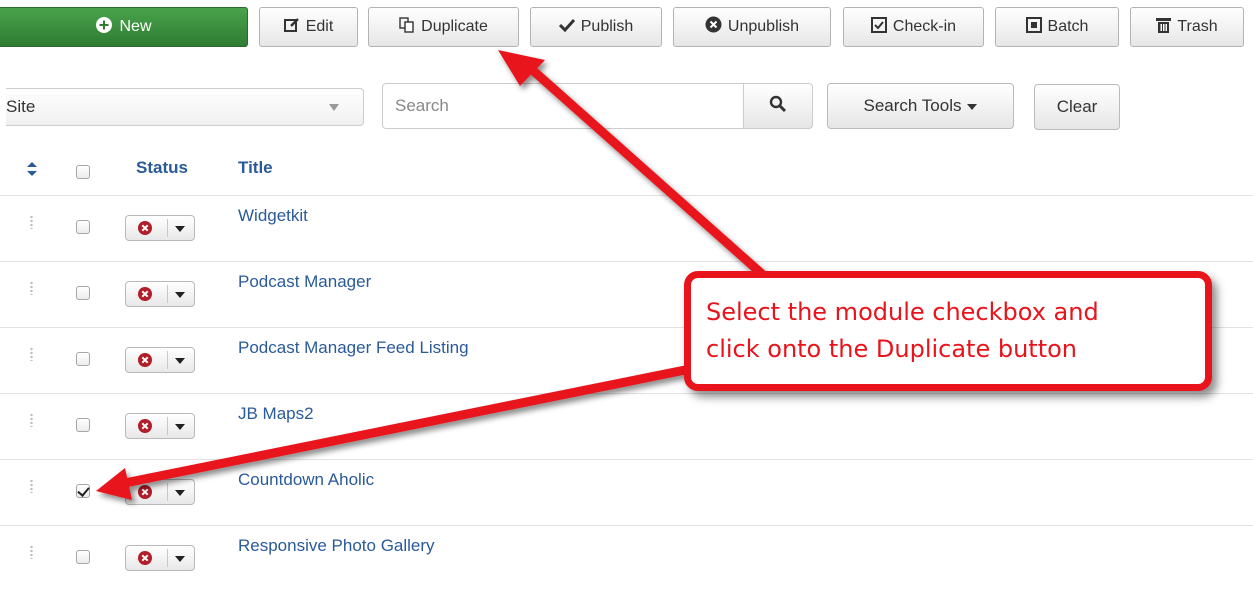 Image resolution: width=1253 pixels, height=592 pixels. Describe the element at coordinates (566, 27) in the screenshot. I see `checkmark-icon` at that location.